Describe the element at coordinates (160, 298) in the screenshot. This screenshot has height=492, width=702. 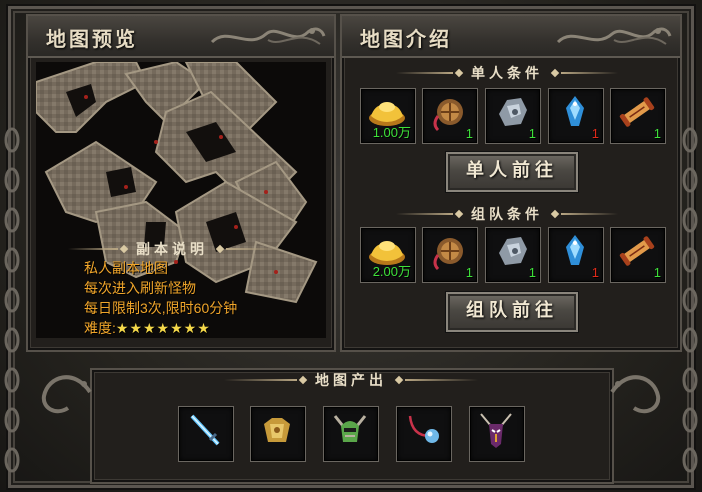
I see `map-description: 私人副本地图 每次进入刷新怪物 每日限制3次,限时60分钟 难度:★★★★★★★` at that location.